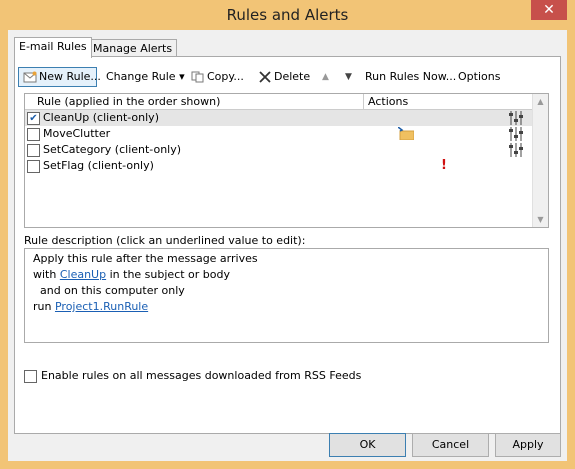  I want to click on run-script-link: Project1.RunRule, so click(101, 306).